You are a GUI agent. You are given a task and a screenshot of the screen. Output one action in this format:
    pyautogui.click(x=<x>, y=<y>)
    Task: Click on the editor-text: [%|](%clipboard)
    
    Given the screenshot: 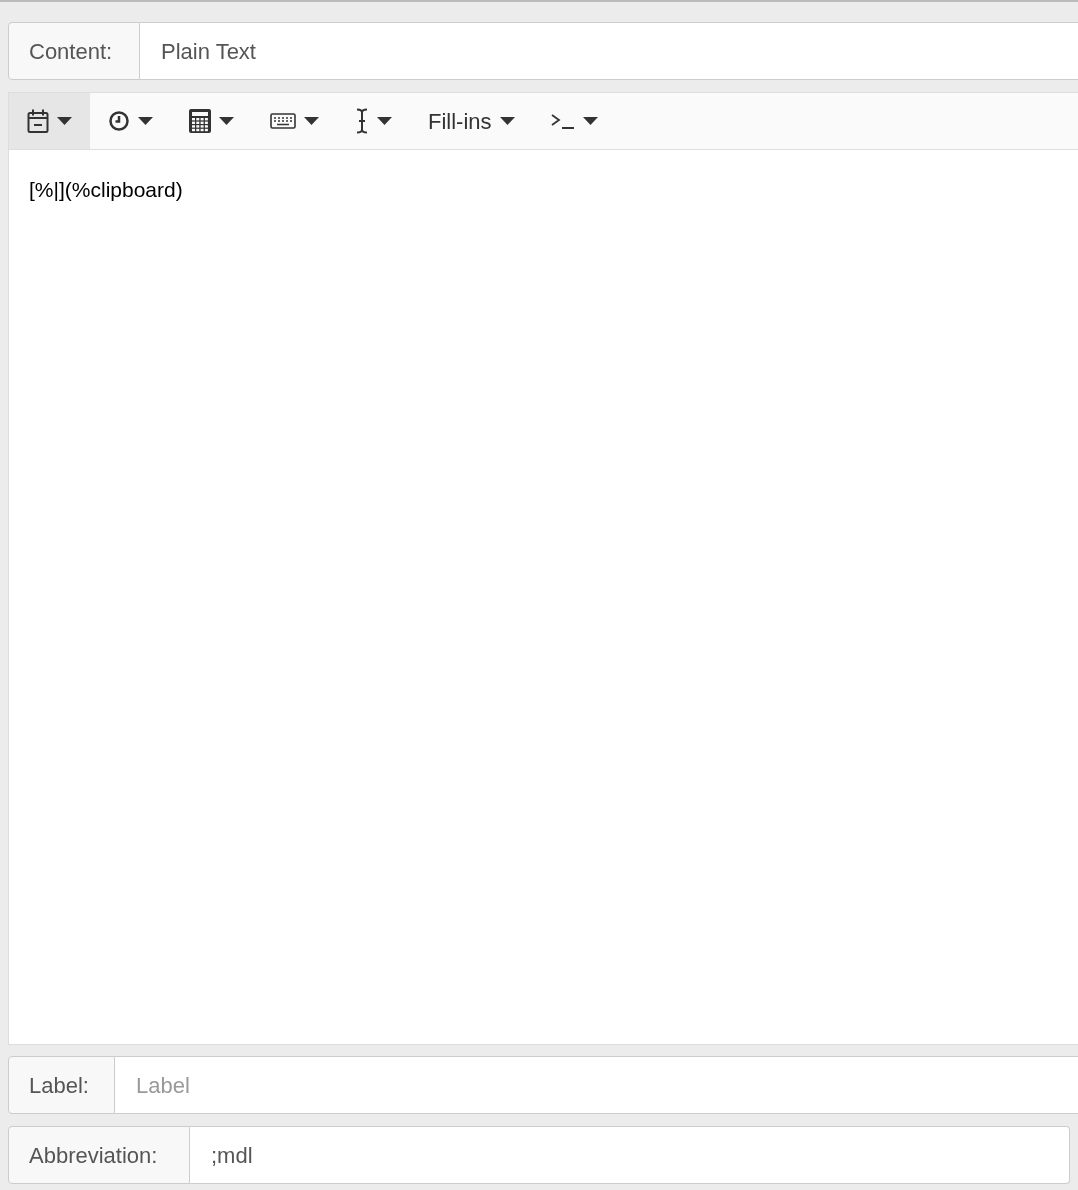 What is the action you would take?
    pyautogui.click(x=106, y=190)
    